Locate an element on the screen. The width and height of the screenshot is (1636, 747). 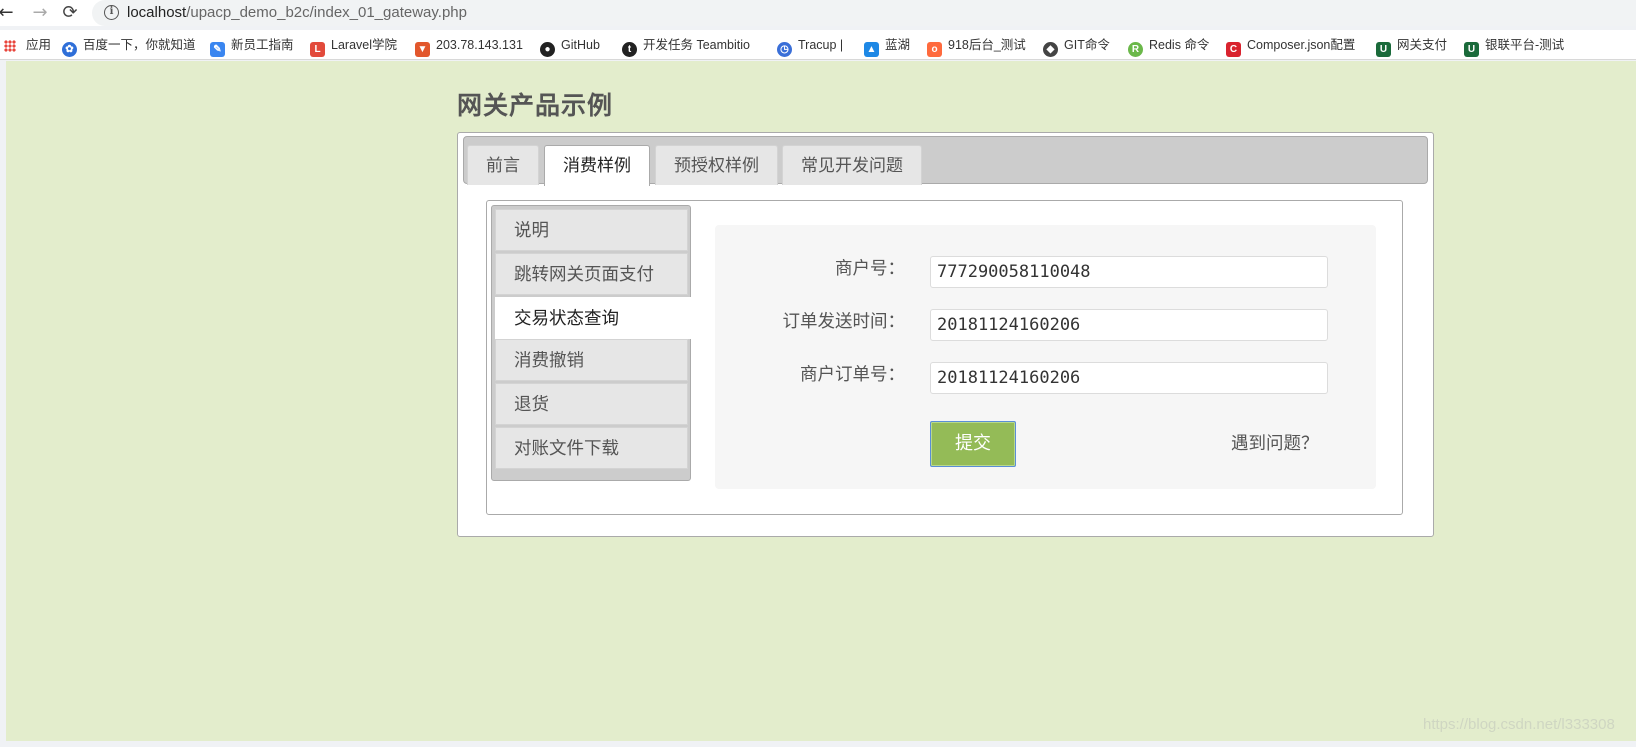
query-form: 商户号： 订单发送时间： 商户订单号： 提交 遇到问题？ is located at coordinates (1045, 357).